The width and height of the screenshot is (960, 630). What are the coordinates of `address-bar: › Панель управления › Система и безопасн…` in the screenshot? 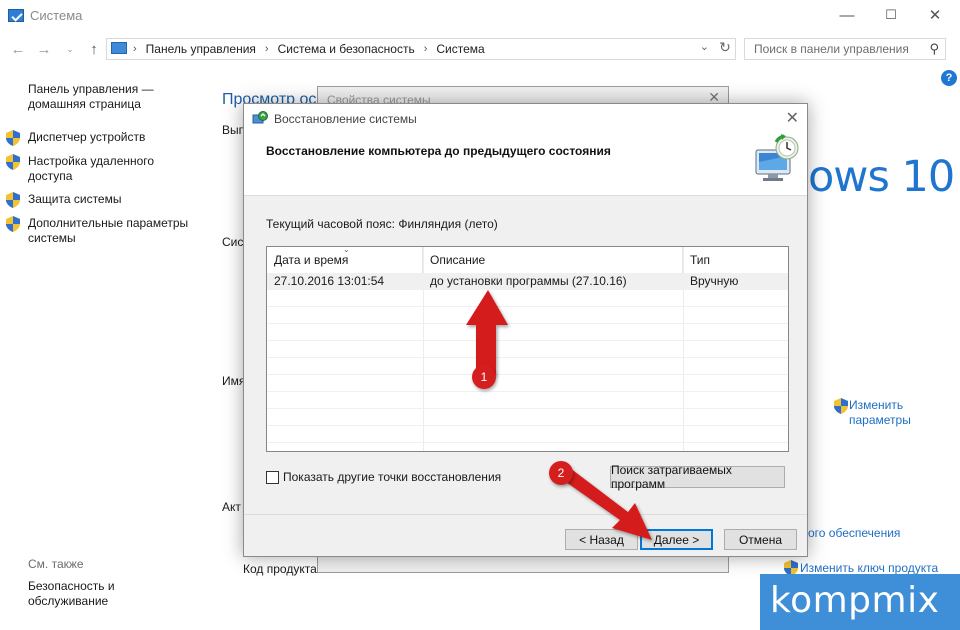 It's located at (421, 49).